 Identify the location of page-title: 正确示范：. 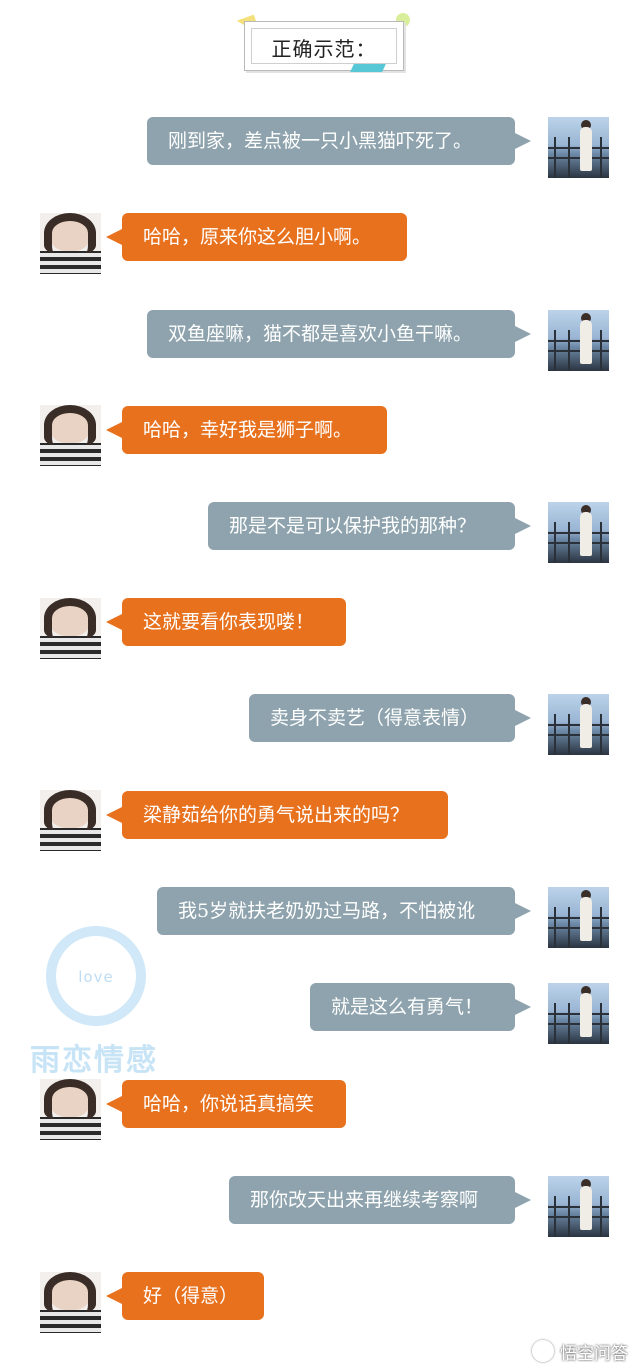
(324, 49).